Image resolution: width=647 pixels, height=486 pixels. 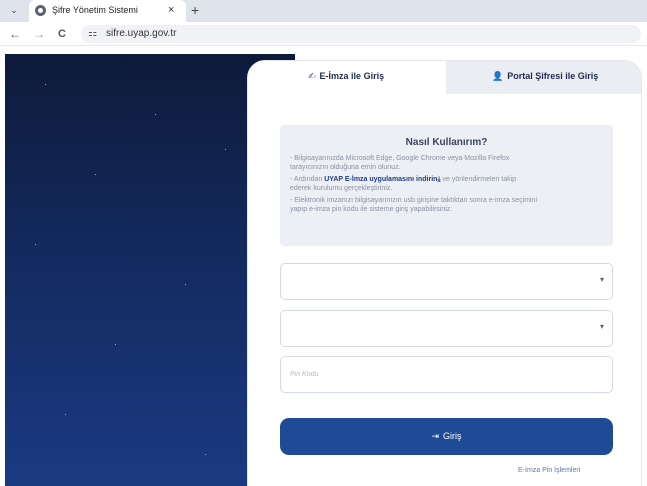 I want to click on info-line-prefix: - Ardından, so click(x=307, y=179).